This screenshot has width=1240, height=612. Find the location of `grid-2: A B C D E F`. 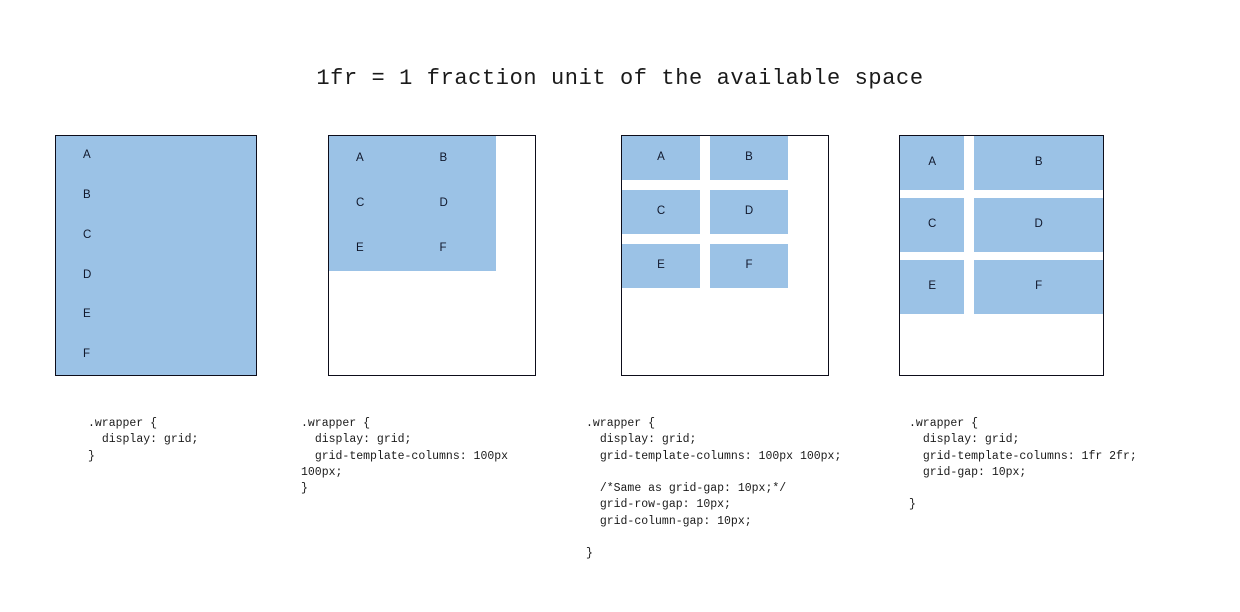

grid-2: A B C D E F is located at coordinates (412, 203).